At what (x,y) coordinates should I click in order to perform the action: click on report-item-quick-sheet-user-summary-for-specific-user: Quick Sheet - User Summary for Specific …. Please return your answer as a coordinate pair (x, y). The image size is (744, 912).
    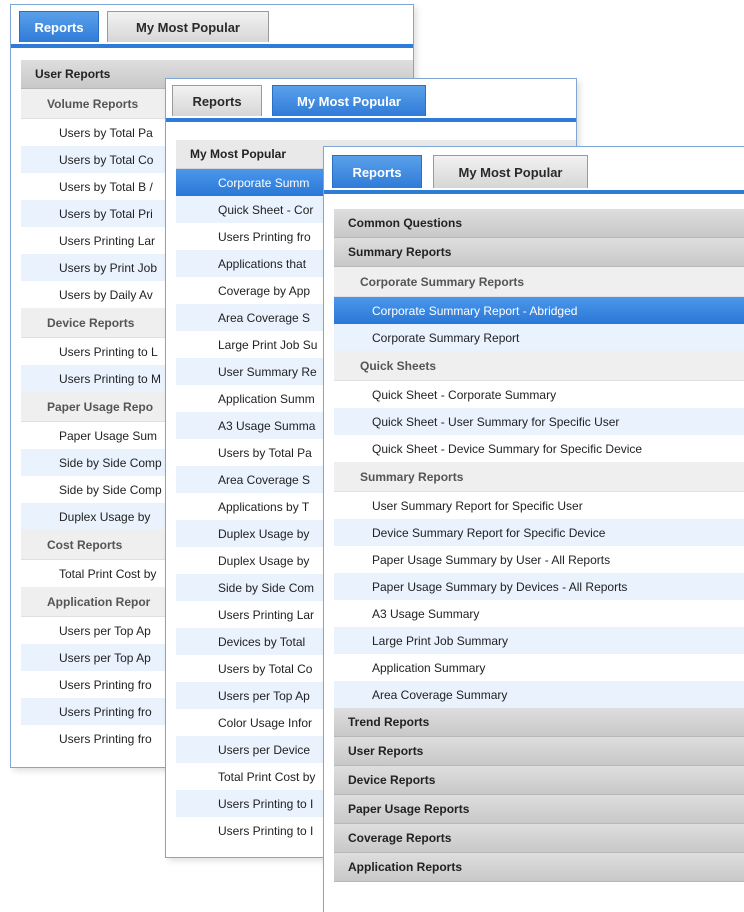
    Looking at the image, I should click on (539, 421).